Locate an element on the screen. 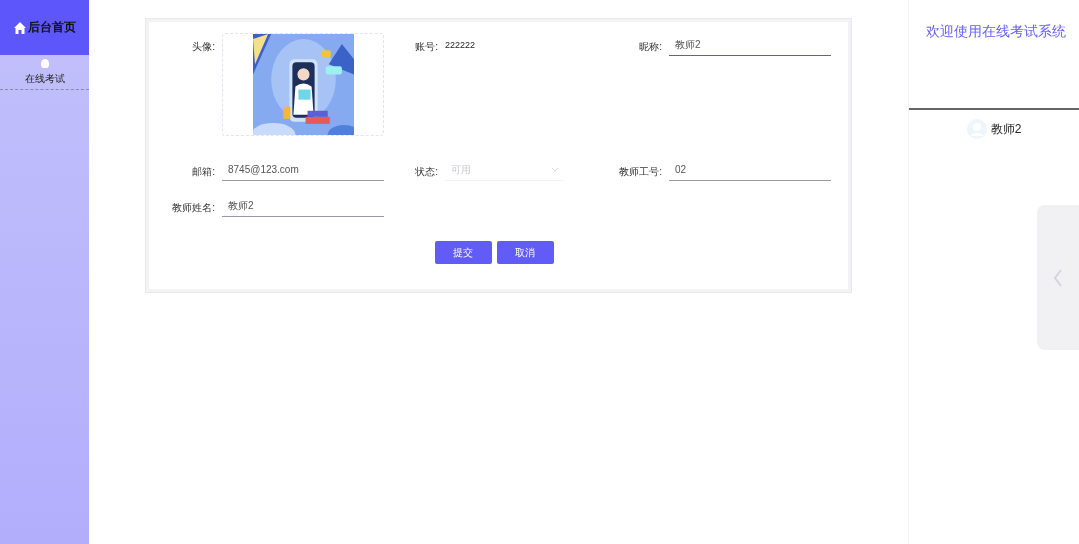 This screenshot has width=1079, height=544. welcome-title: 欢迎使用在线考试系统 is located at coordinates (996, 31).